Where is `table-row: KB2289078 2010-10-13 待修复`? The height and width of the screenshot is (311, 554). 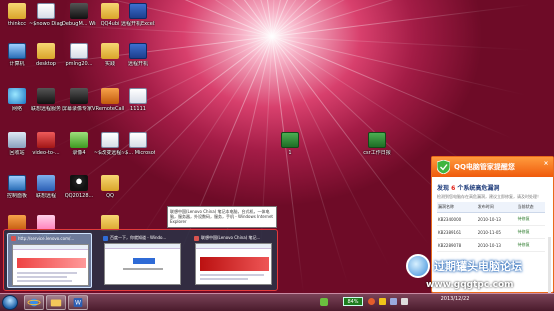
table-row: KB2289078 2010-10-13 待修复 is located at coordinates (491, 245).